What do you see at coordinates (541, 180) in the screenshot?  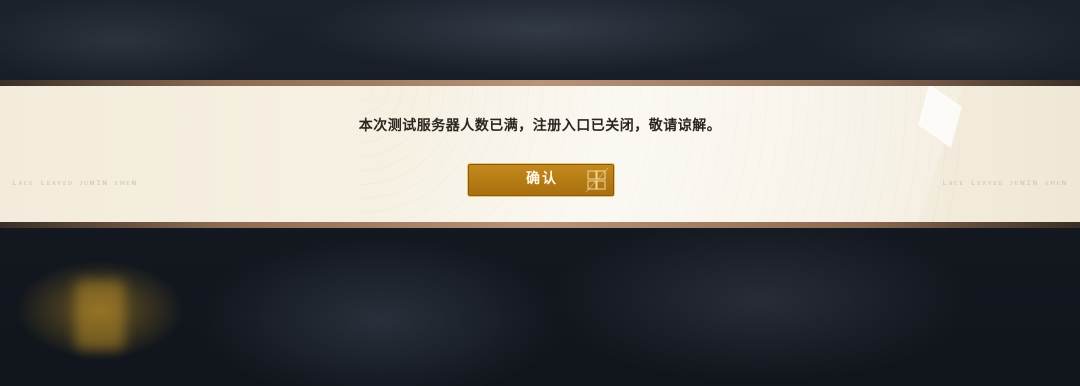 I see `confirm-button: 确认` at bounding box center [541, 180].